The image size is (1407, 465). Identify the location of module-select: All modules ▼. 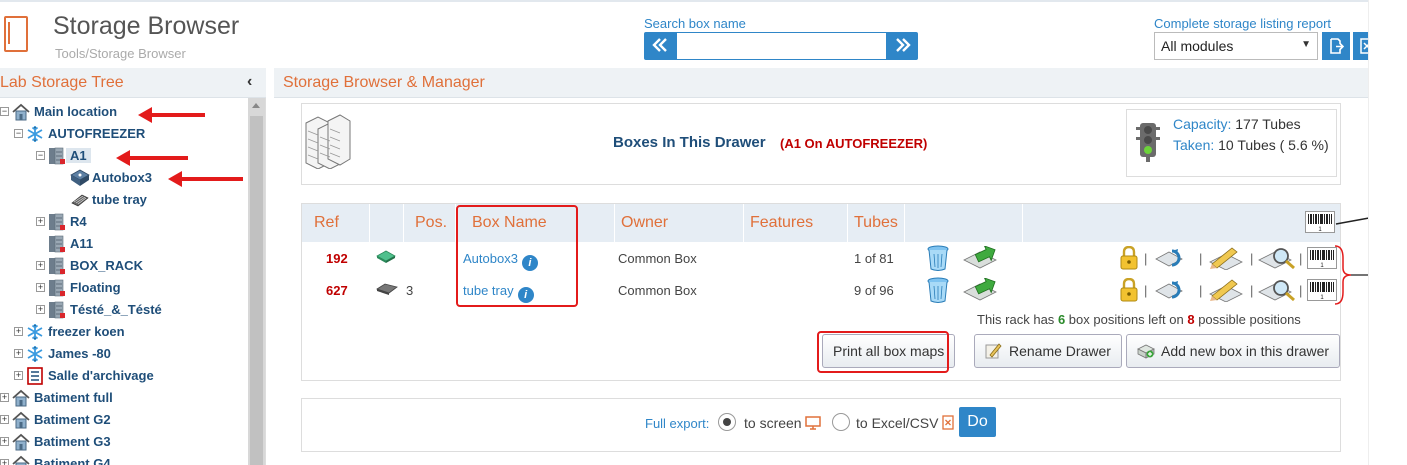
(1236, 46).